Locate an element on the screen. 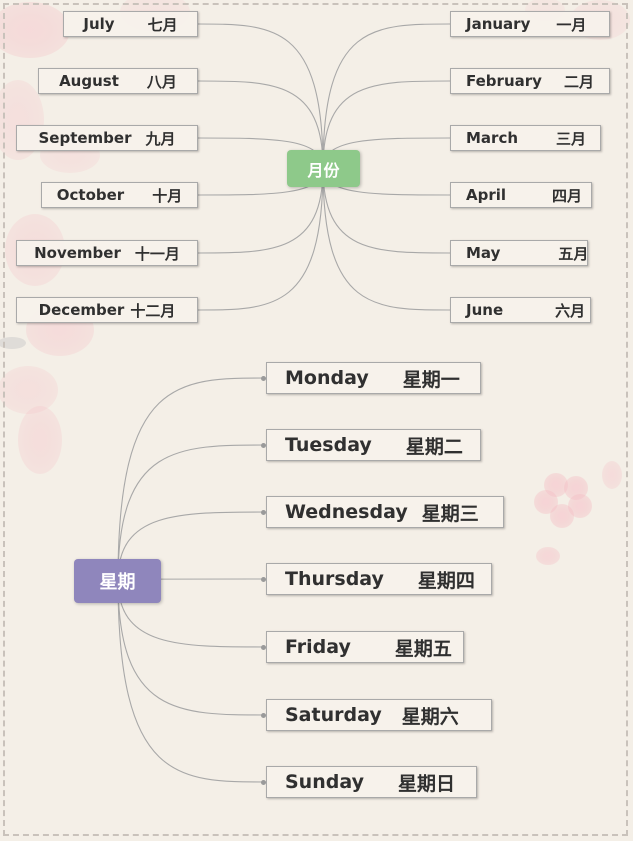 This screenshot has height=841, width=633. weekday-node-sunday-english: Sunday is located at coordinates (324, 782).